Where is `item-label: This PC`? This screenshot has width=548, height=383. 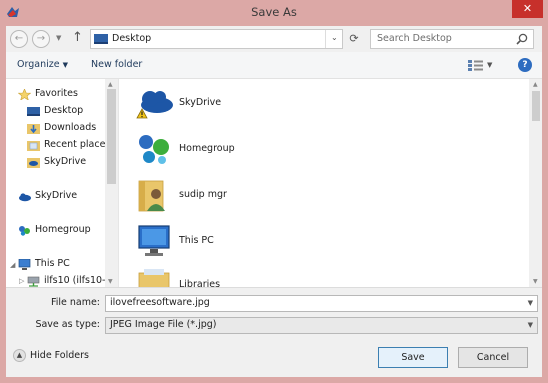 item-label: This PC is located at coordinates (196, 240).